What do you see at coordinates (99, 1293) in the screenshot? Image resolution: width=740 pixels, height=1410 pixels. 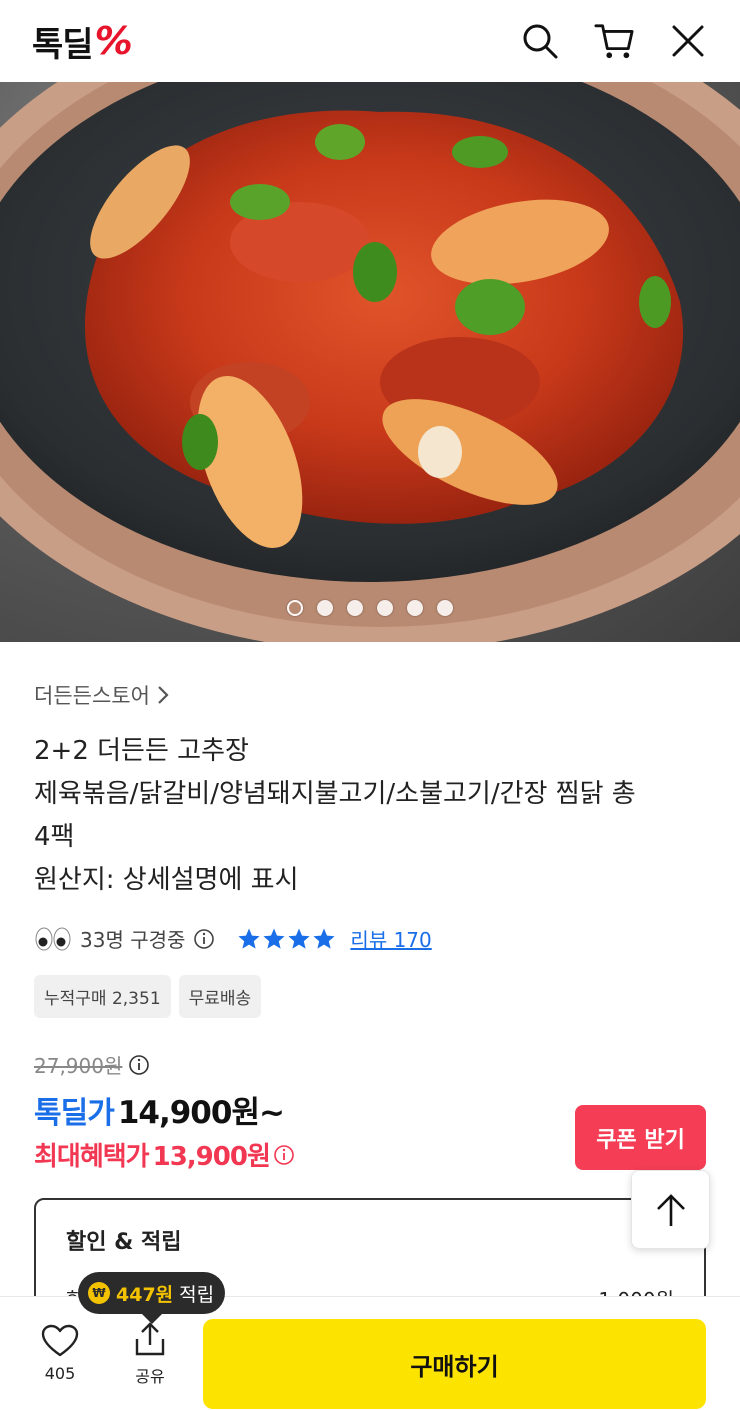 I see `coin-icon: ₩` at bounding box center [99, 1293].